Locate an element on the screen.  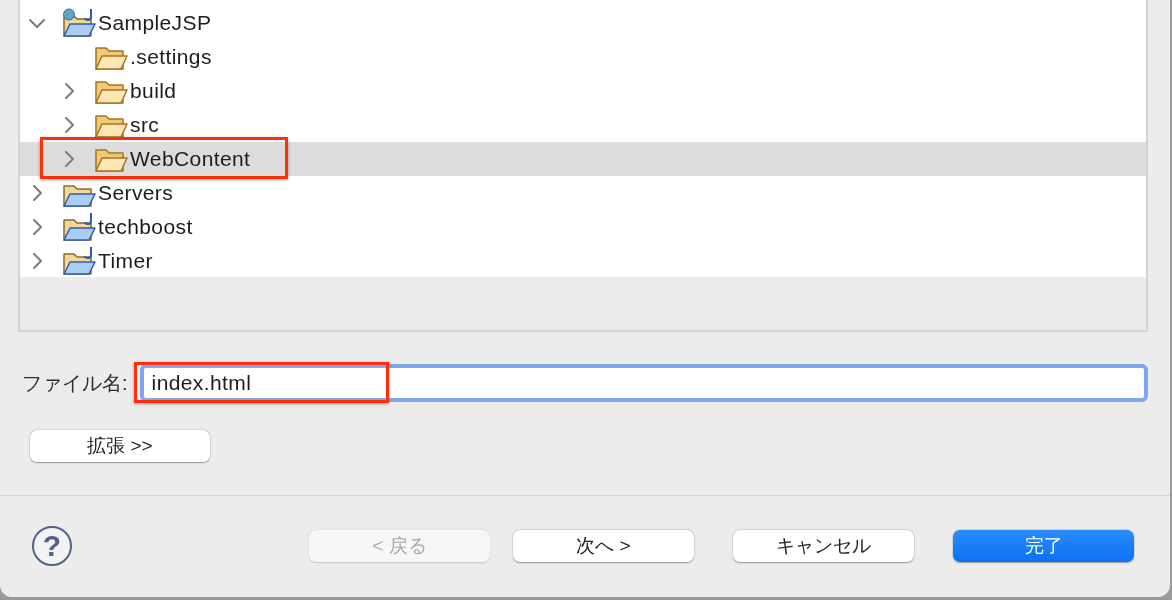
dialog-button: 次へ > is located at coordinates (603, 546).